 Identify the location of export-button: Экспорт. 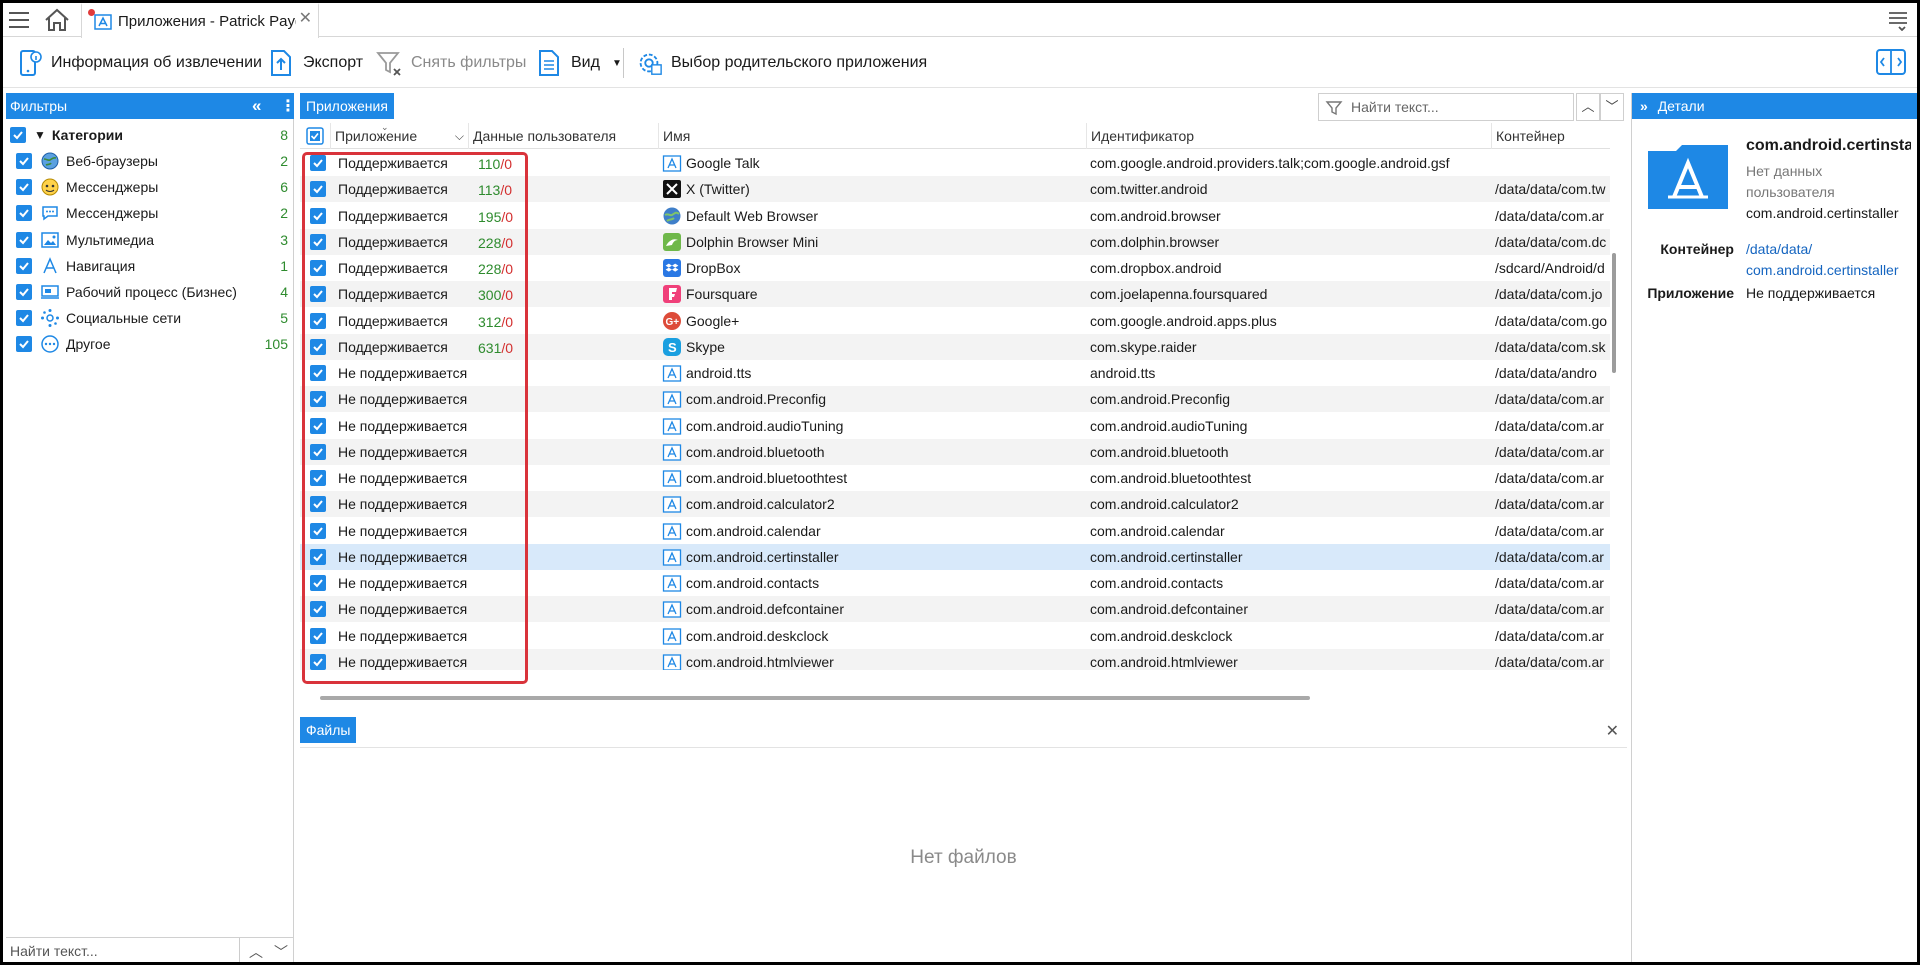
(315, 63).